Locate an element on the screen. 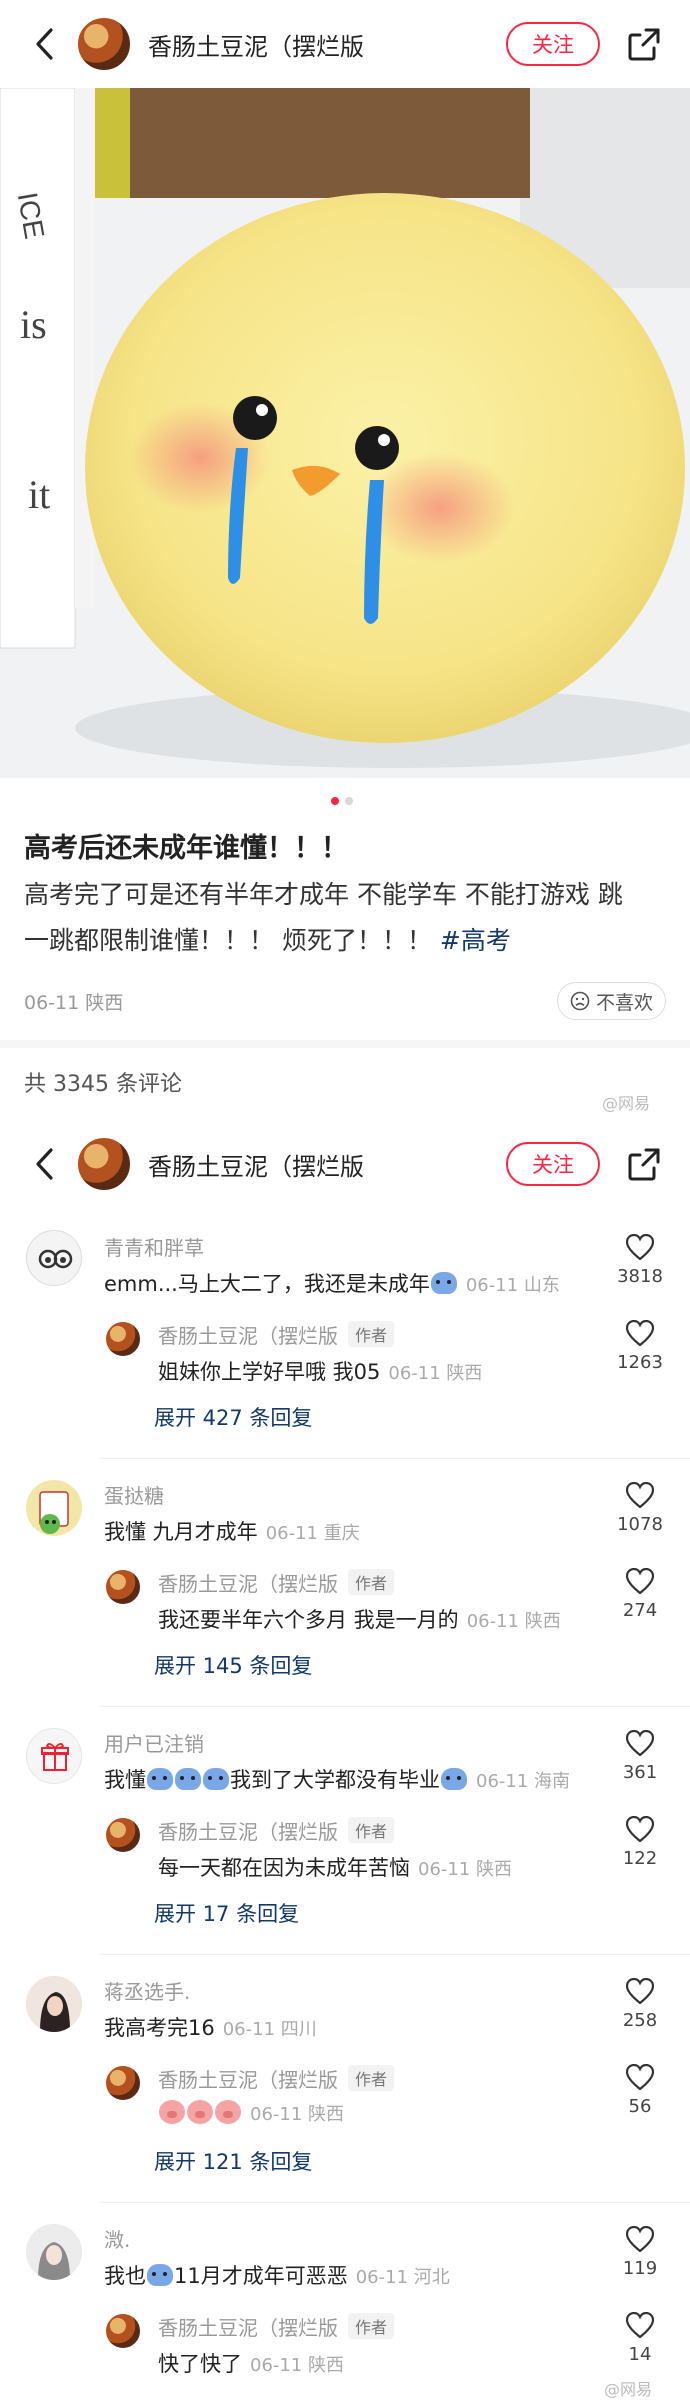 The height and width of the screenshot is (2403, 690). commenter-name: 青青和胖草 is located at coordinates (154, 1246).